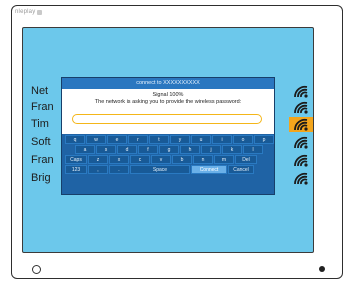 The height and width of the screenshot is (283, 349). What do you see at coordinates (243, 139) in the screenshot?
I see `key-o: o` at bounding box center [243, 139].